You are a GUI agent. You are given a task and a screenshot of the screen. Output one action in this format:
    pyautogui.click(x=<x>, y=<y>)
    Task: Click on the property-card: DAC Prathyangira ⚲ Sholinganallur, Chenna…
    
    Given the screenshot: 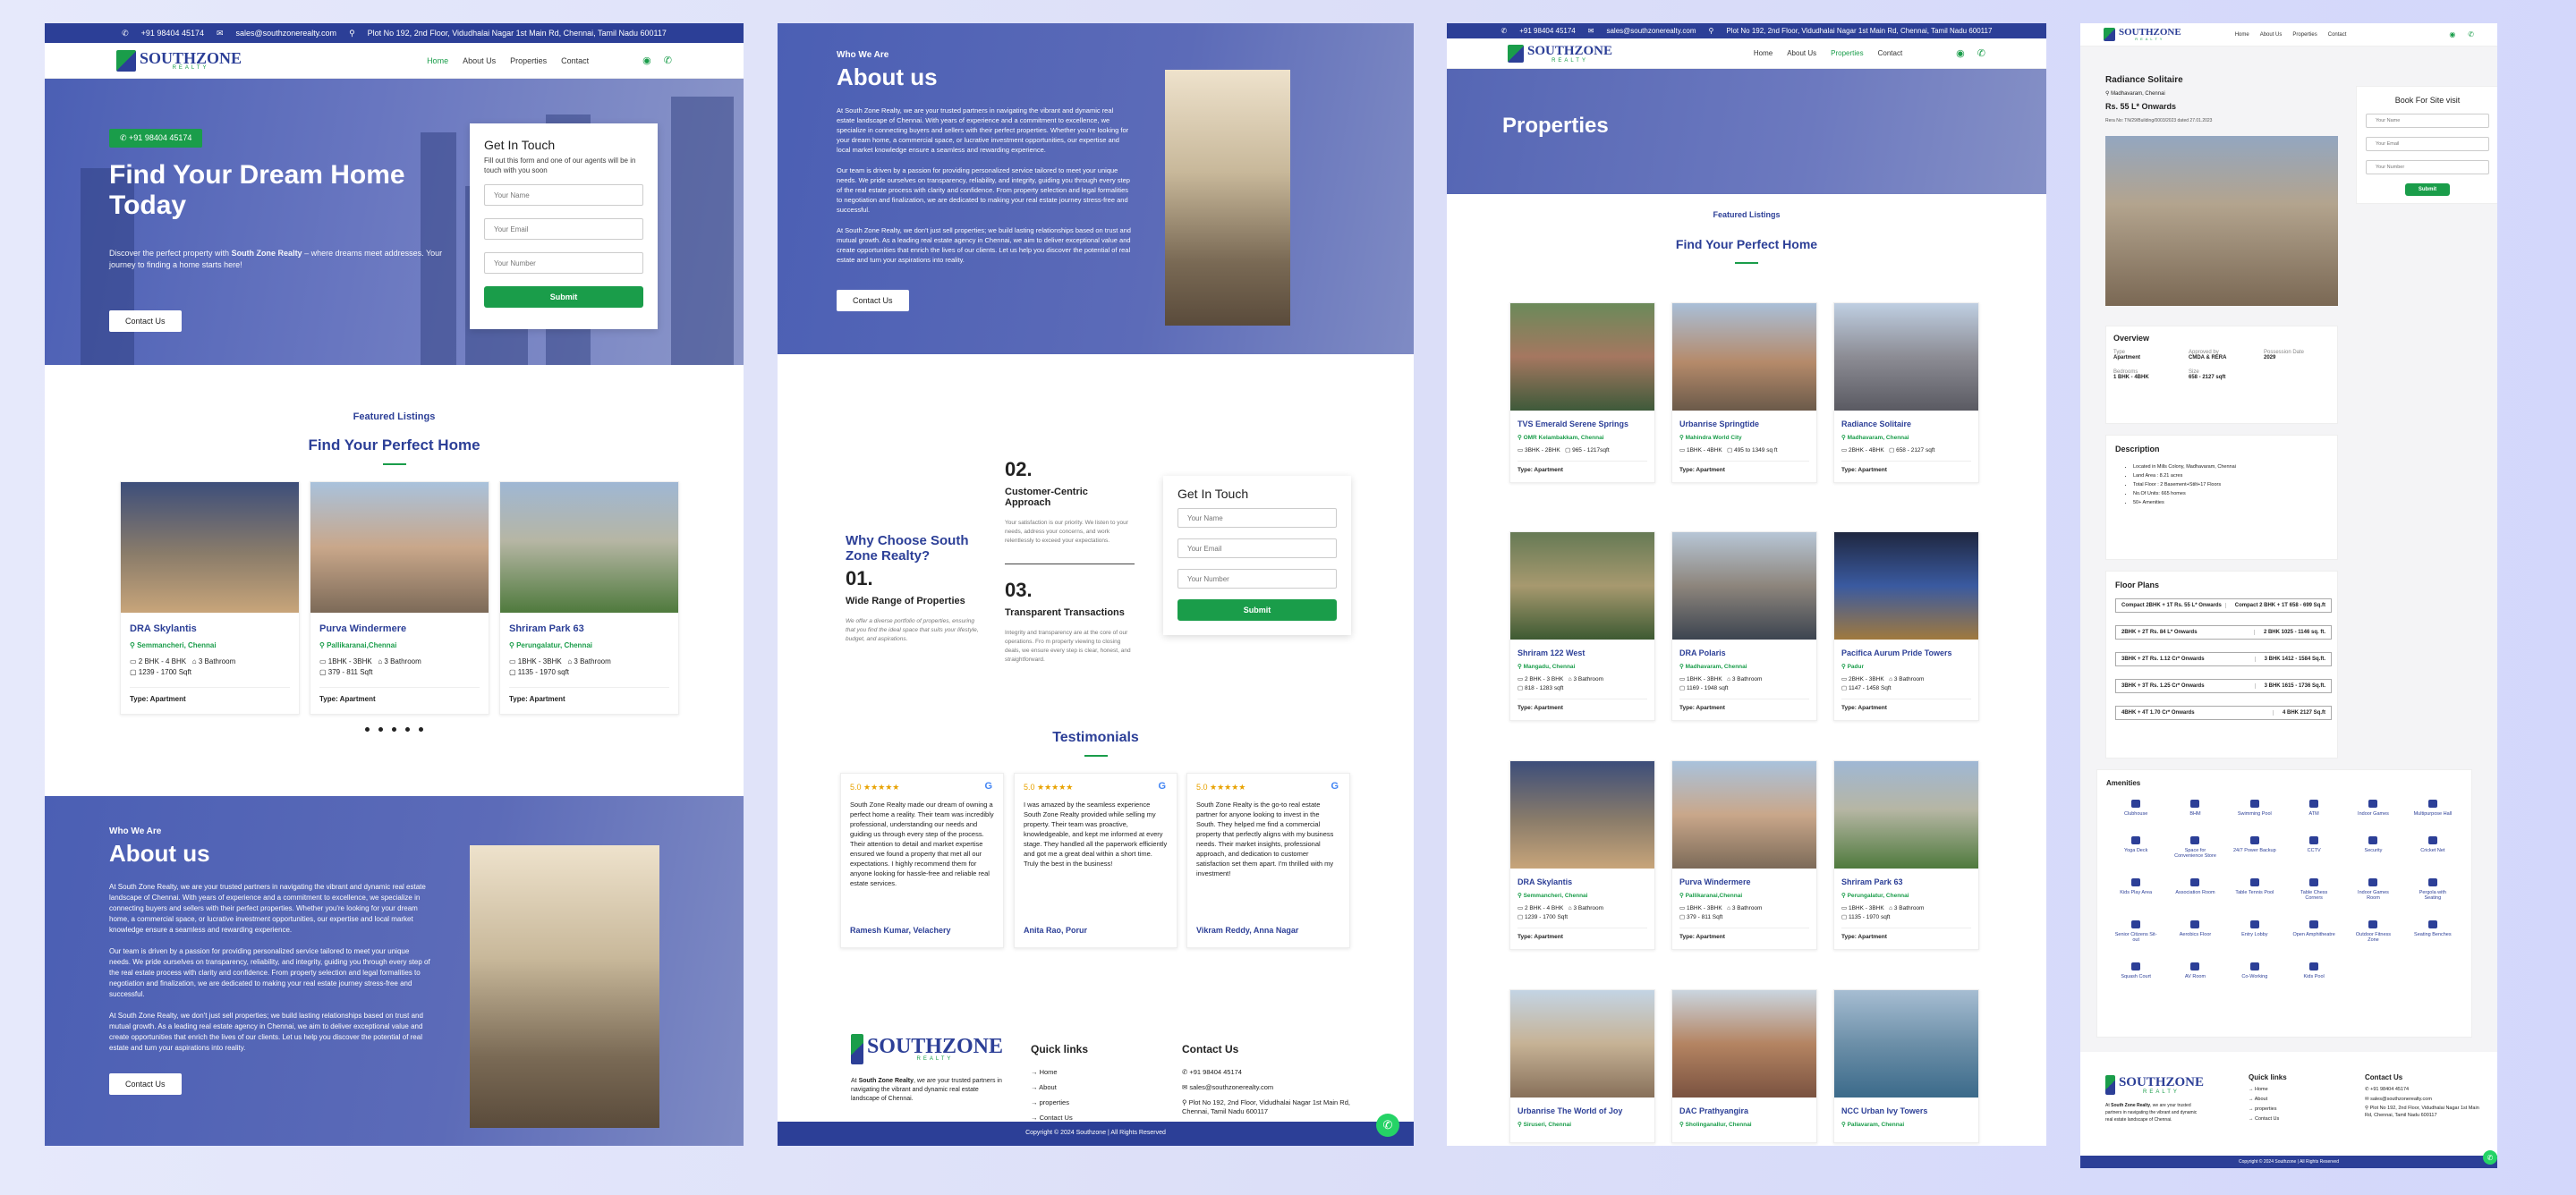 What is the action you would take?
    pyautogui.click(x=1744, y=1066)
    